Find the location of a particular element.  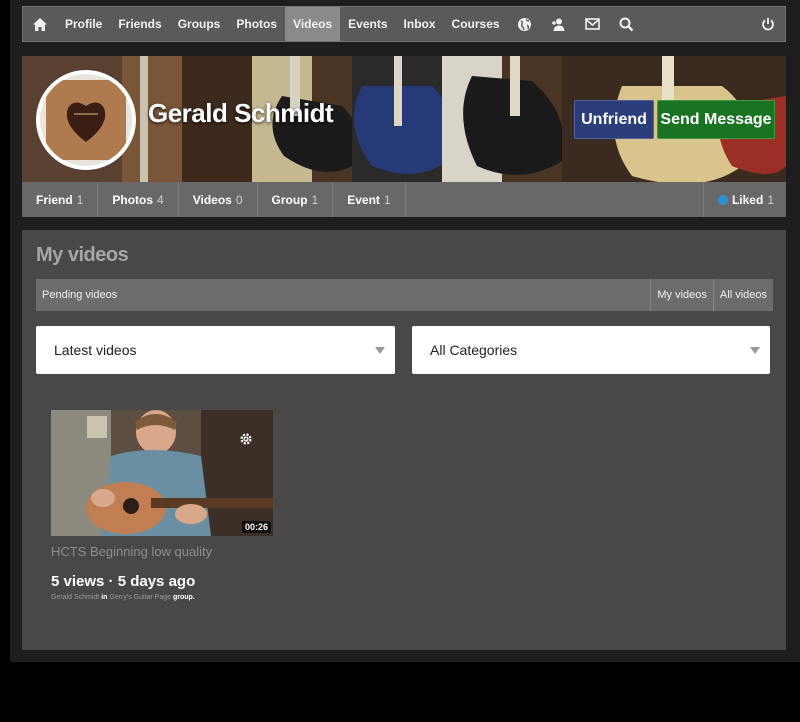

pending-videos-link: Pending videos is located at coordinates (79, 295).